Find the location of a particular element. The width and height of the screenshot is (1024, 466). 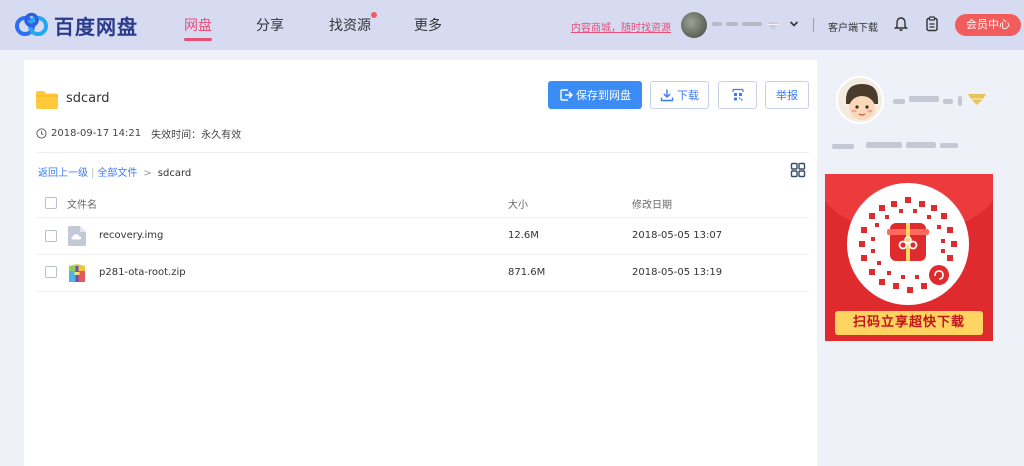

column-header-modified: 修改日期 is located at coordinates (652, 203).